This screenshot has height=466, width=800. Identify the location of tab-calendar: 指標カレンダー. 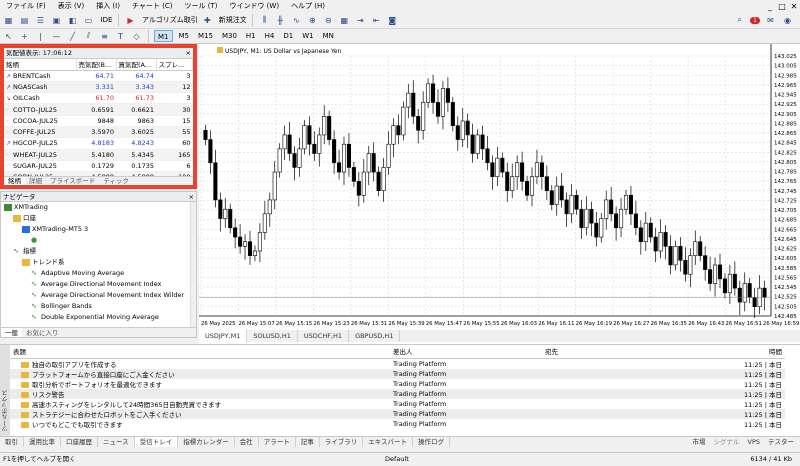
(206, 442).